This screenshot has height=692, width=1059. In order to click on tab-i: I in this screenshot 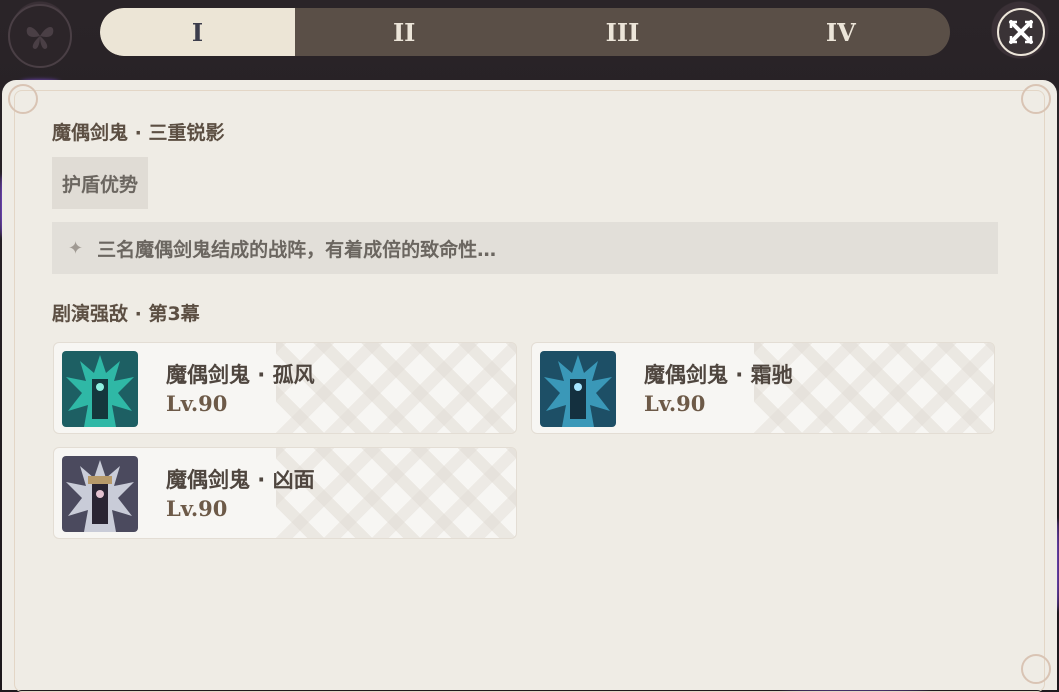, I will do `click(197, 32)`.